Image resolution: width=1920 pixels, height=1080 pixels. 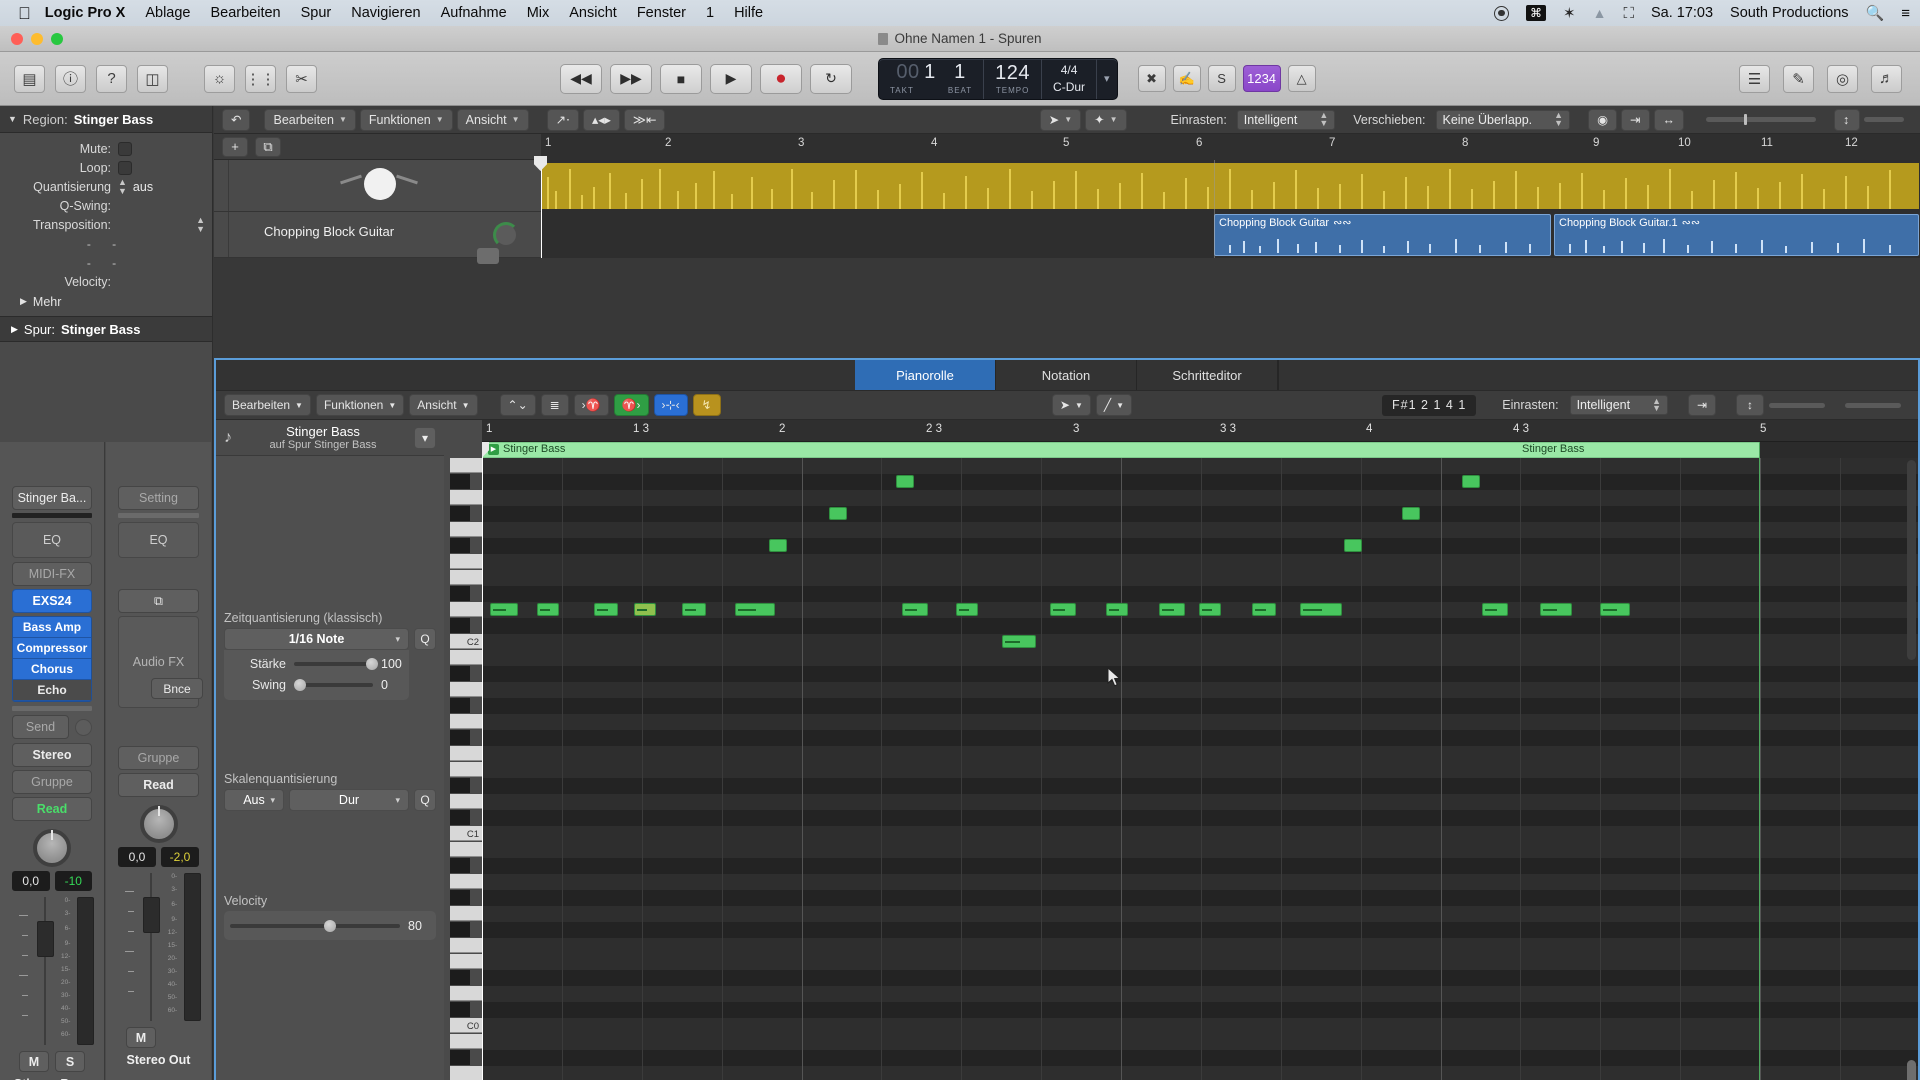 I want to click on insert-slot-1: Bass Amp, so click(x=52, y=627).